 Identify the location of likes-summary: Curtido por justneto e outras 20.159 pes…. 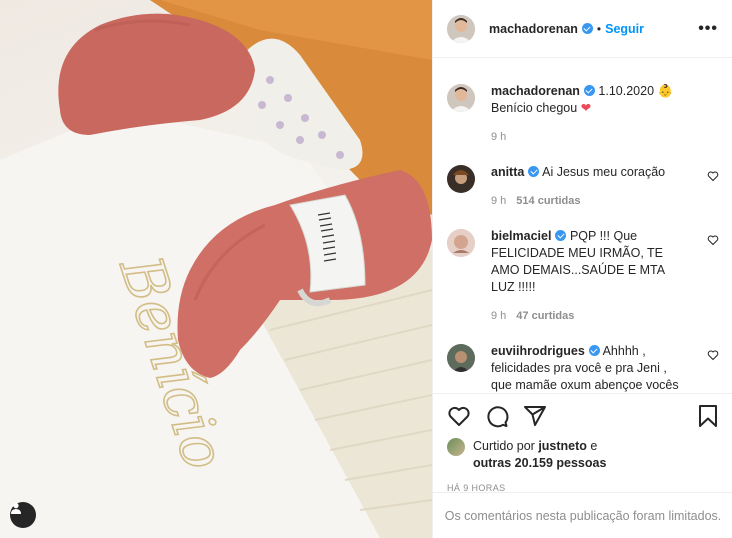
(582, 455).